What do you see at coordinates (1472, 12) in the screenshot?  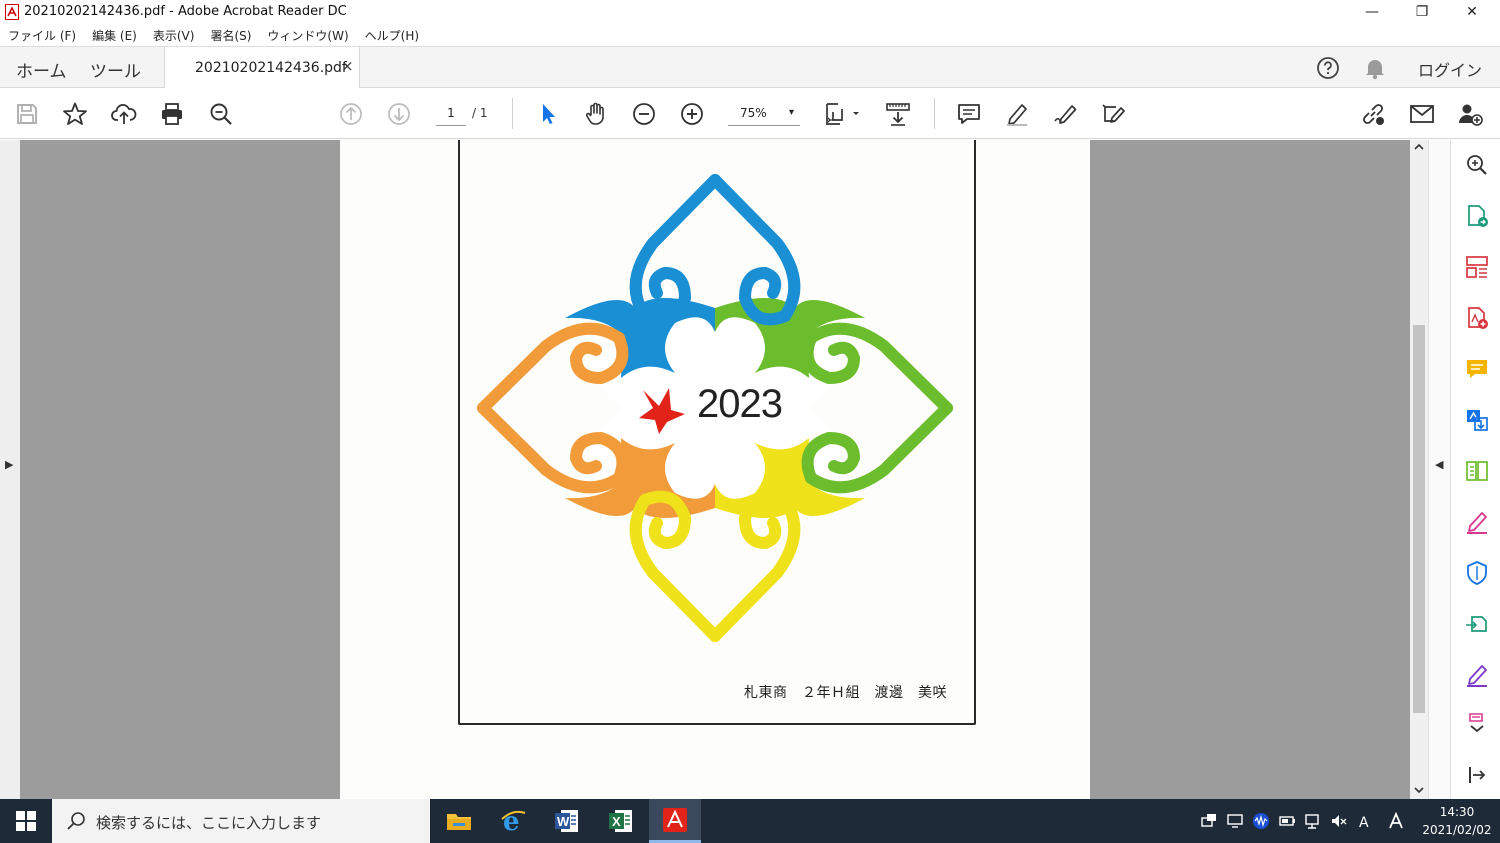 I see `close-window-button: ✕` at bounding box center [1472, 12].